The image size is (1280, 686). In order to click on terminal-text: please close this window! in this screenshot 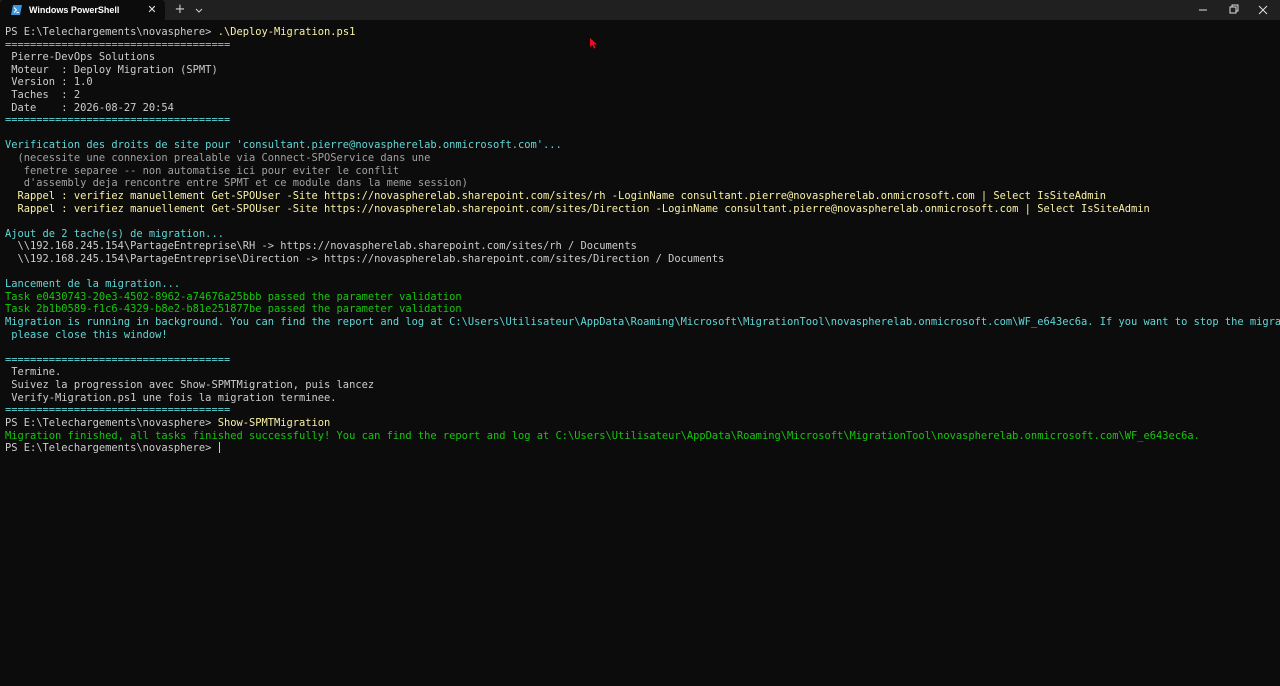, I will do `click(86, 334)`.